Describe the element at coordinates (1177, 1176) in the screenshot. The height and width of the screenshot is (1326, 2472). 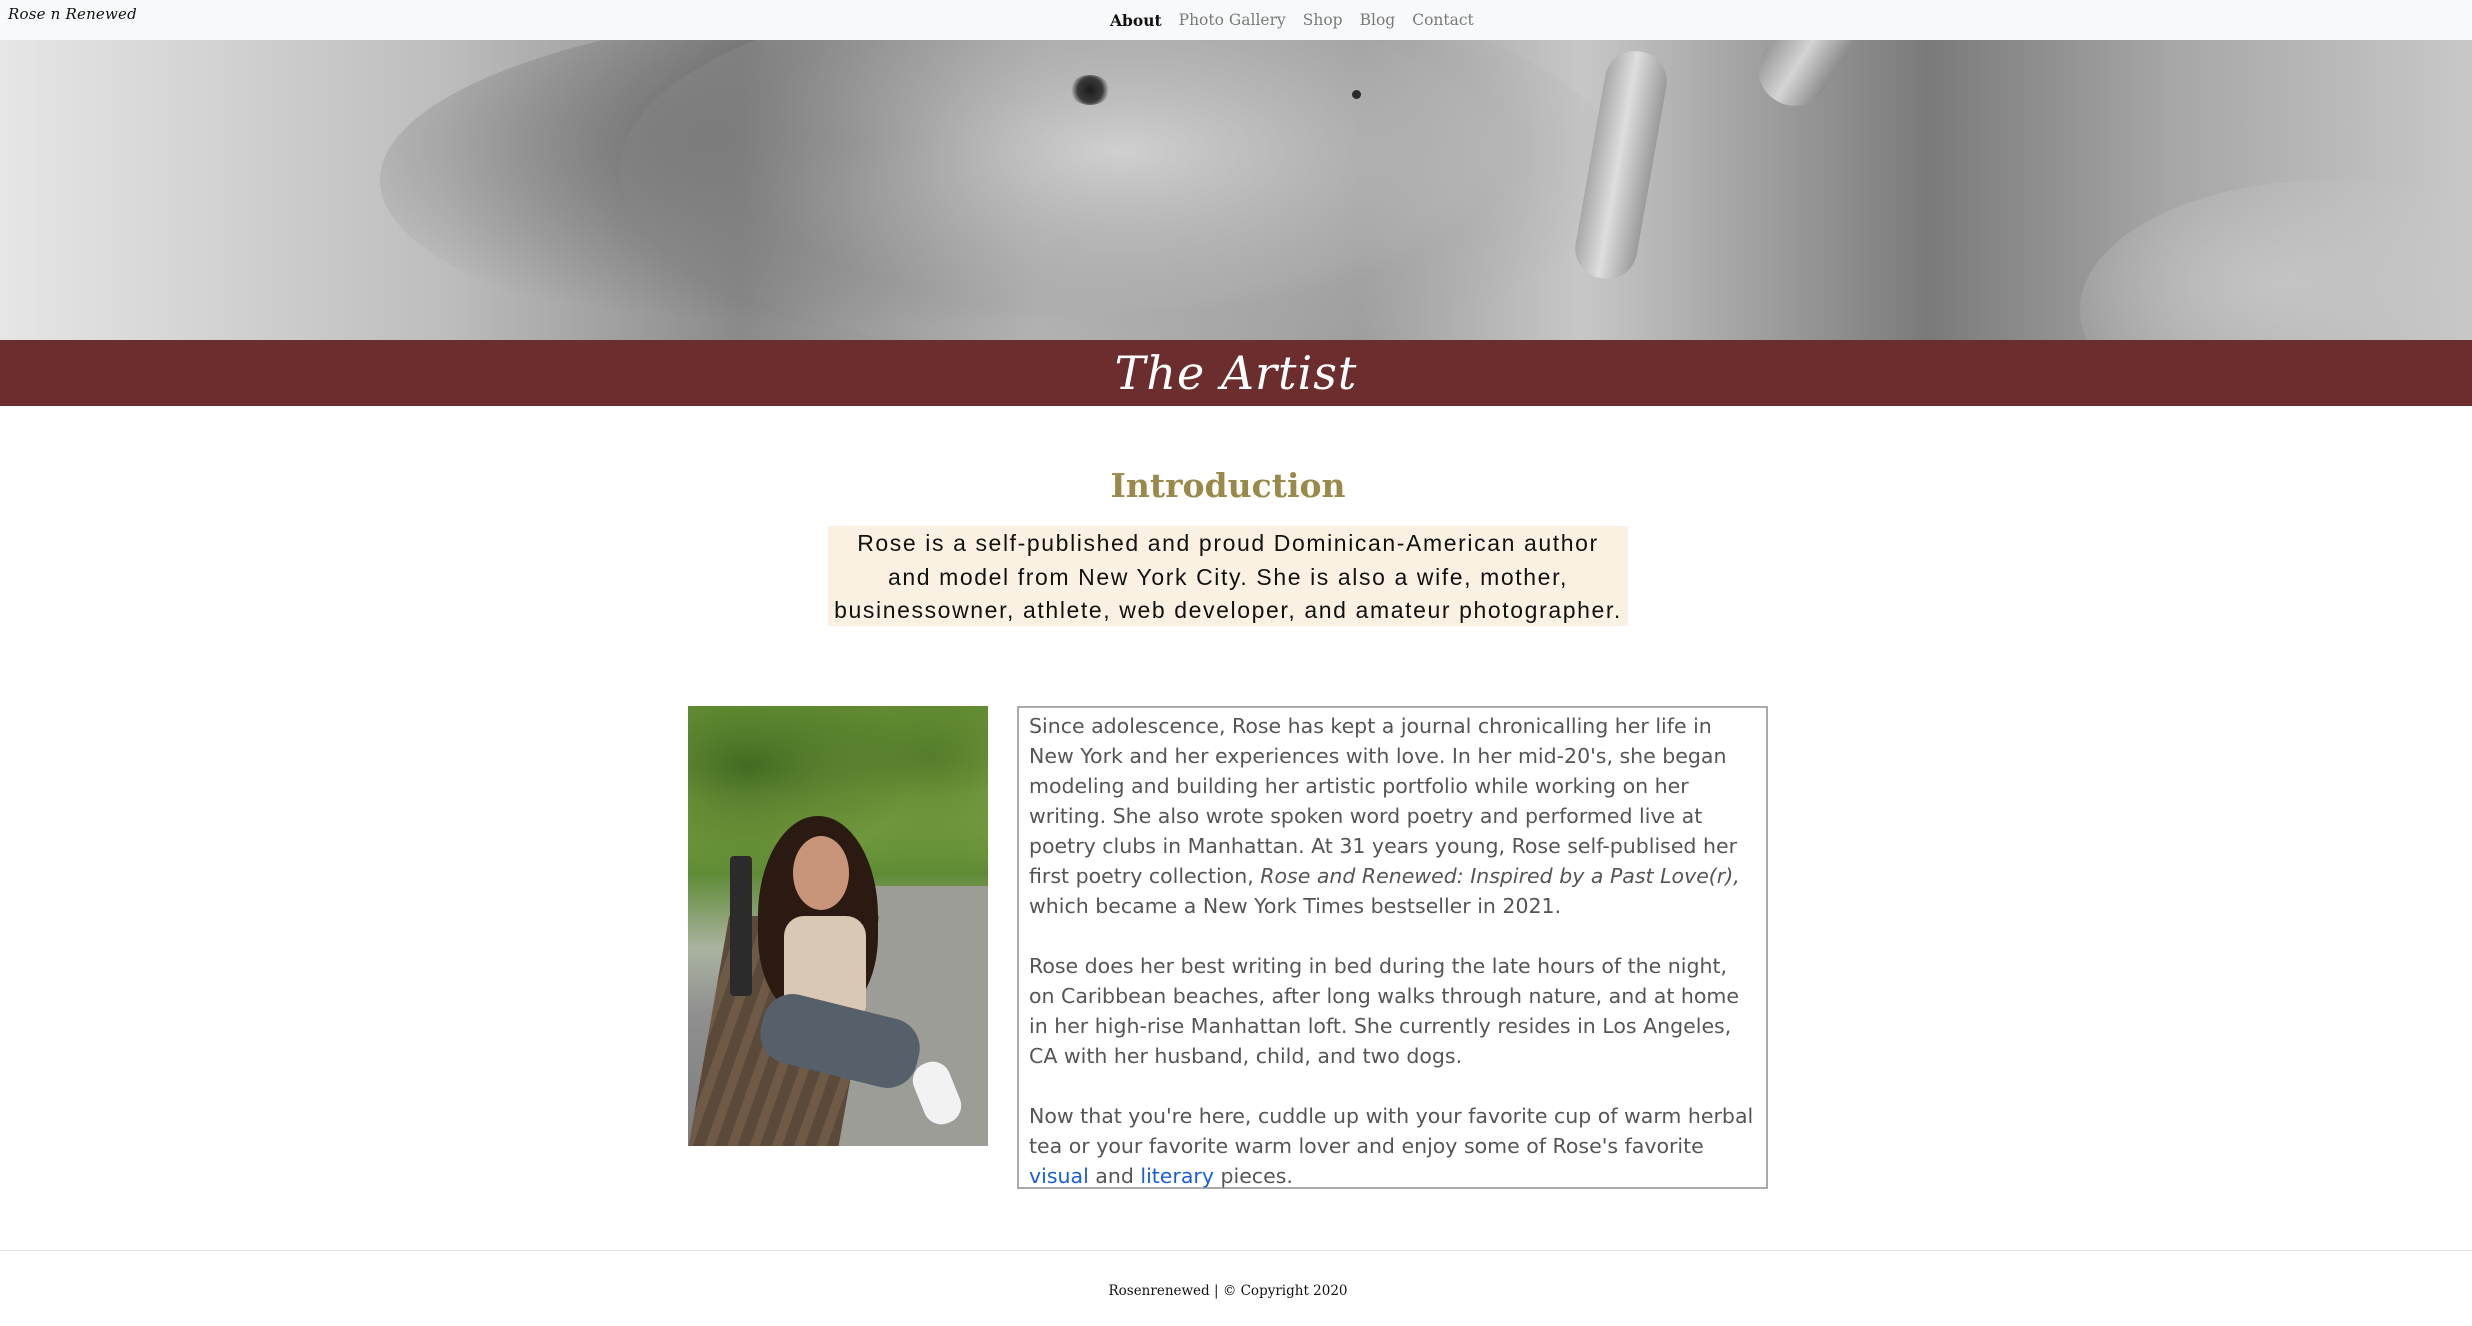
I see `literary-link: literary` at that location.